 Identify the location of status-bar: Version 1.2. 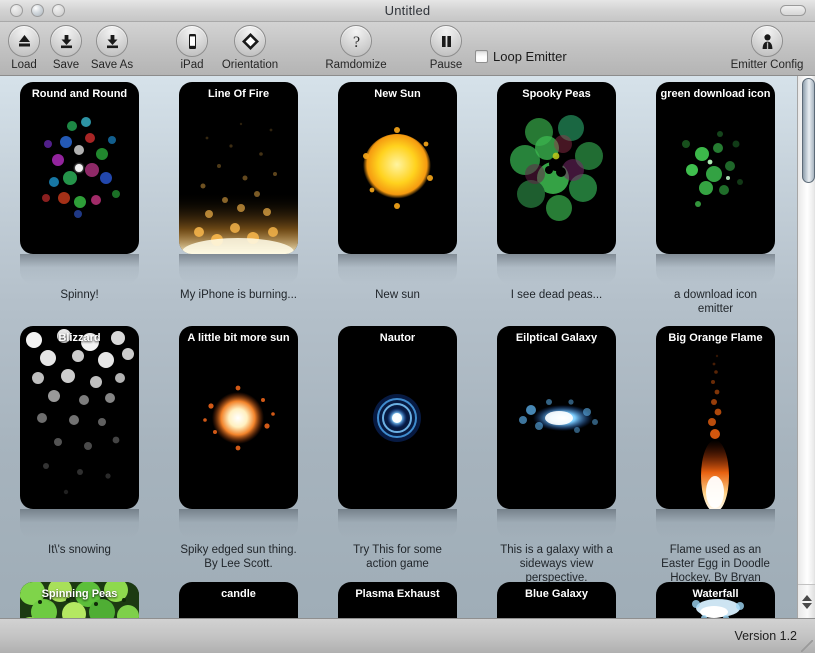
(407, 635).